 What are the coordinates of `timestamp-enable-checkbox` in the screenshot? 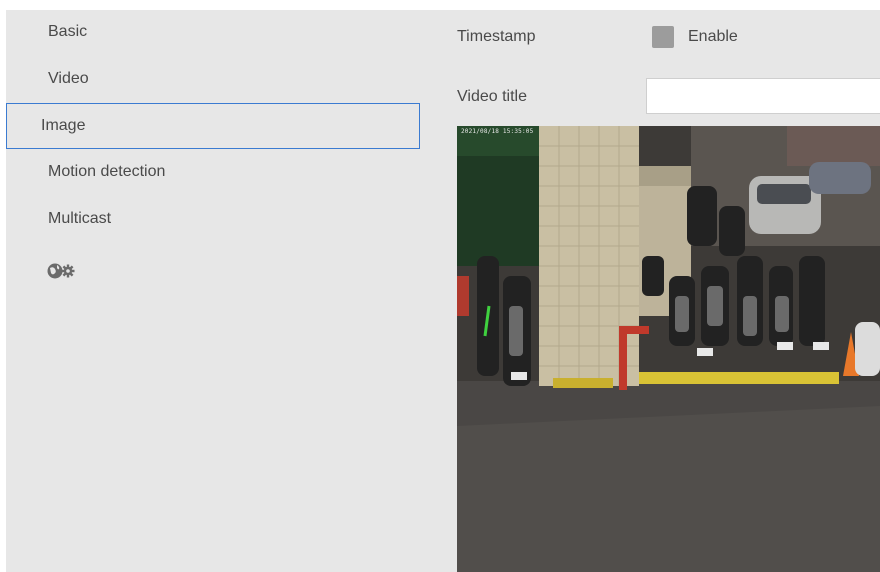 It's located at (663, 37).